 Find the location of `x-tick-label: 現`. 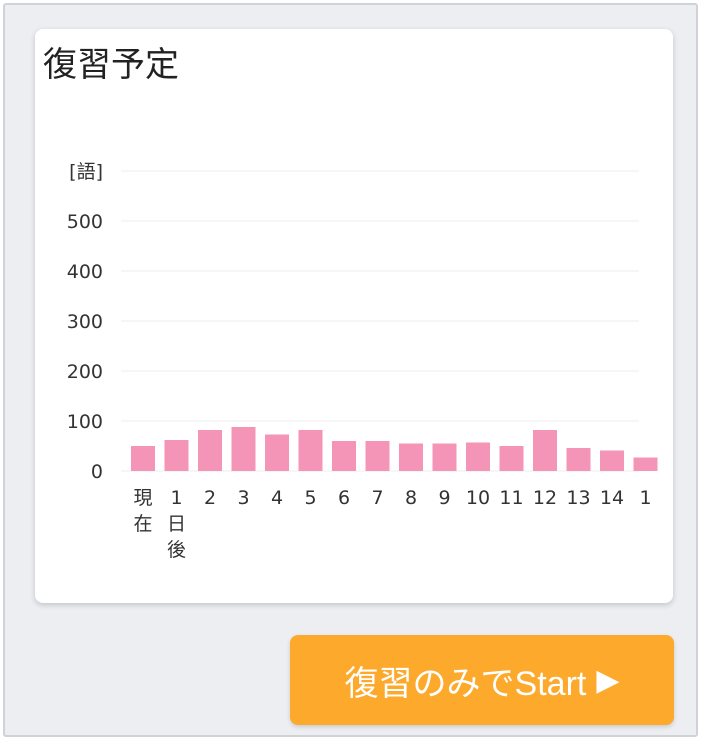

x-tick-label: 現 is located at coordinates (142, 498).